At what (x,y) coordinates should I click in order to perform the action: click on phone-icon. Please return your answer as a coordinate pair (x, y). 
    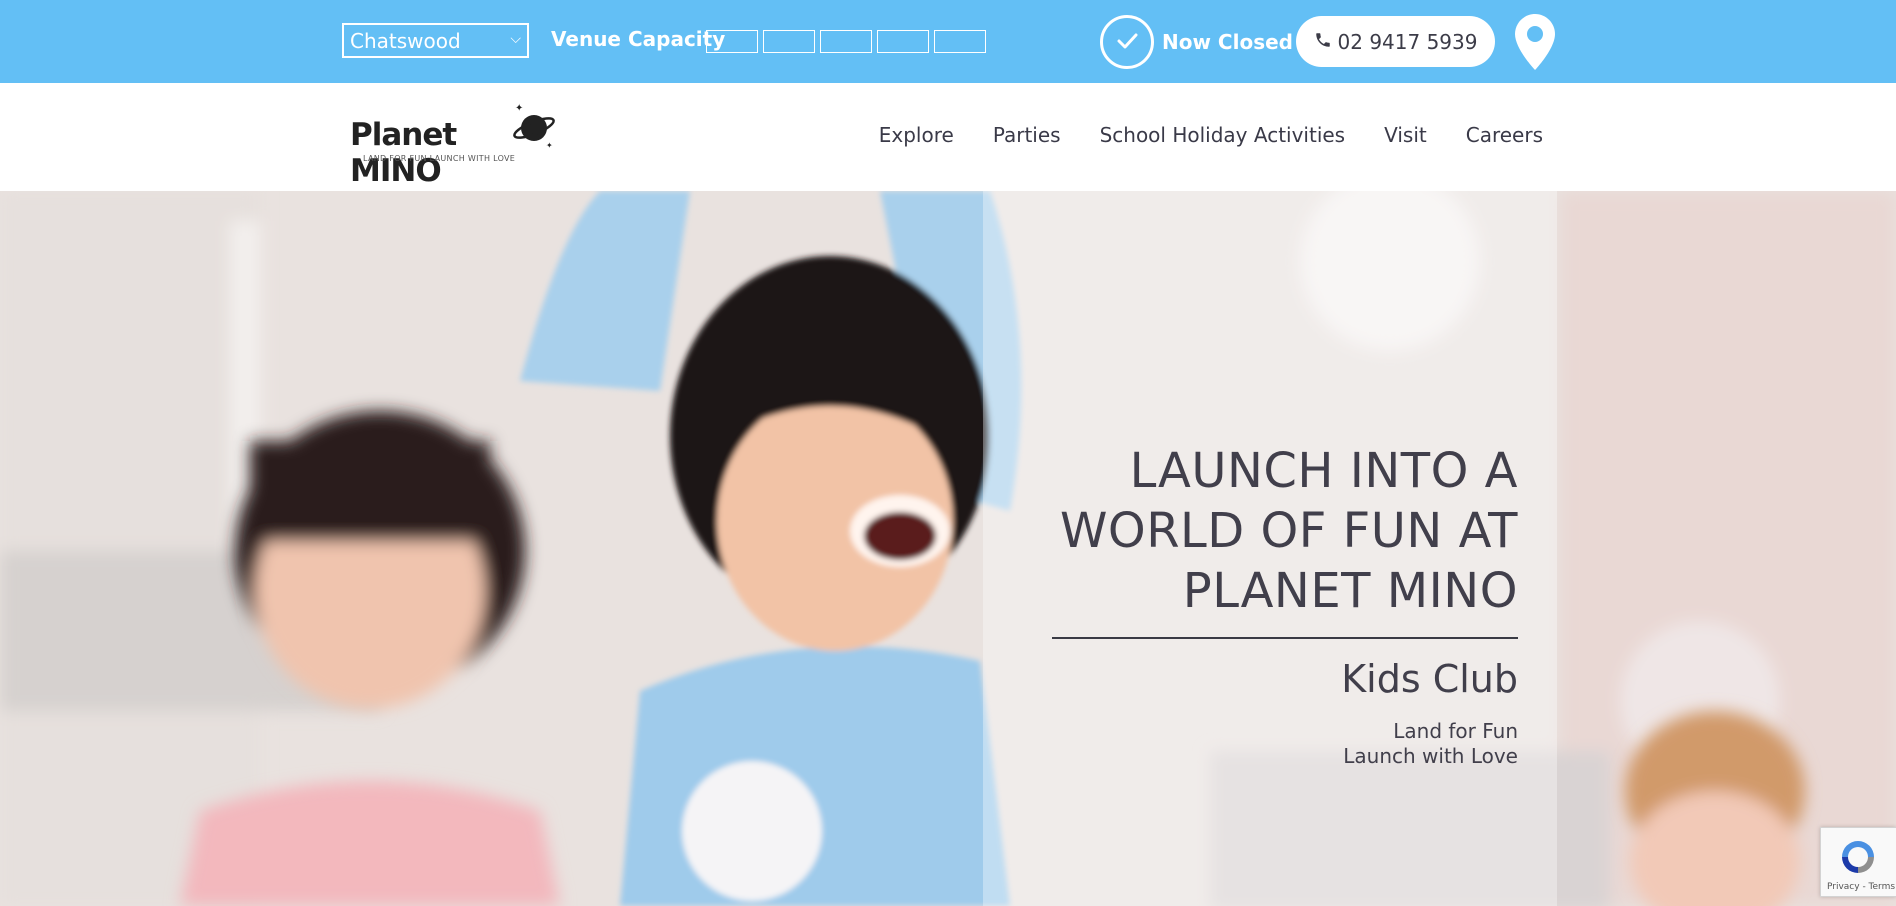
    Looking at the image, I should click on (1323, 42).